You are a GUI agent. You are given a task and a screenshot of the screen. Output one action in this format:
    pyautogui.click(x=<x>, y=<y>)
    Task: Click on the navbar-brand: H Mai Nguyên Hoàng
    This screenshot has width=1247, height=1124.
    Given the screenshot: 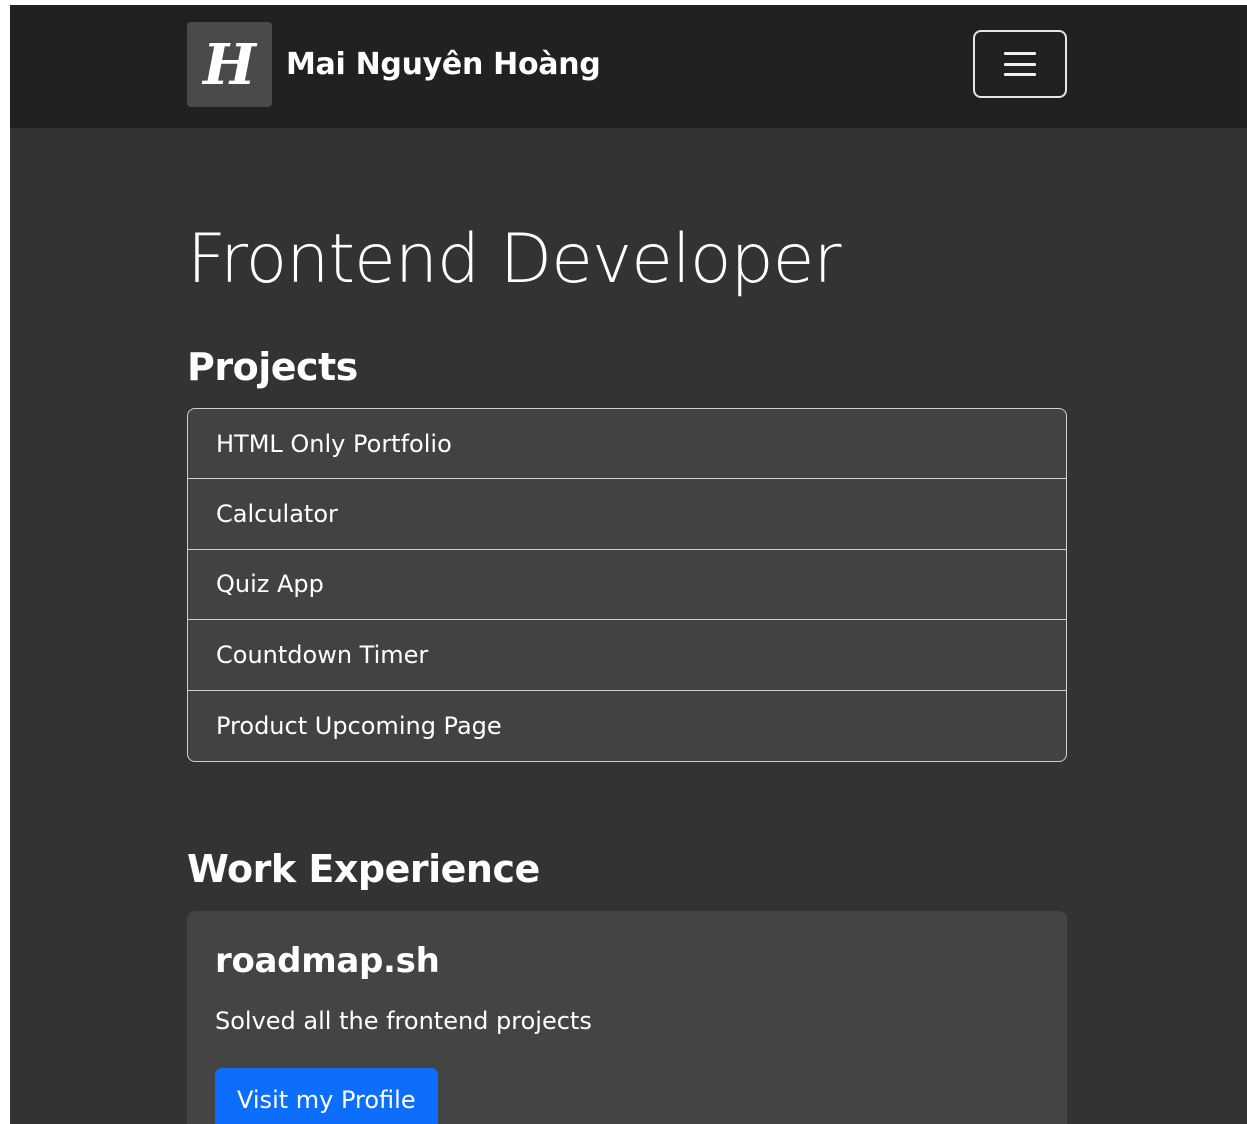 What is the action you would take?
    pyautogui.click(x=394, y=64)
    